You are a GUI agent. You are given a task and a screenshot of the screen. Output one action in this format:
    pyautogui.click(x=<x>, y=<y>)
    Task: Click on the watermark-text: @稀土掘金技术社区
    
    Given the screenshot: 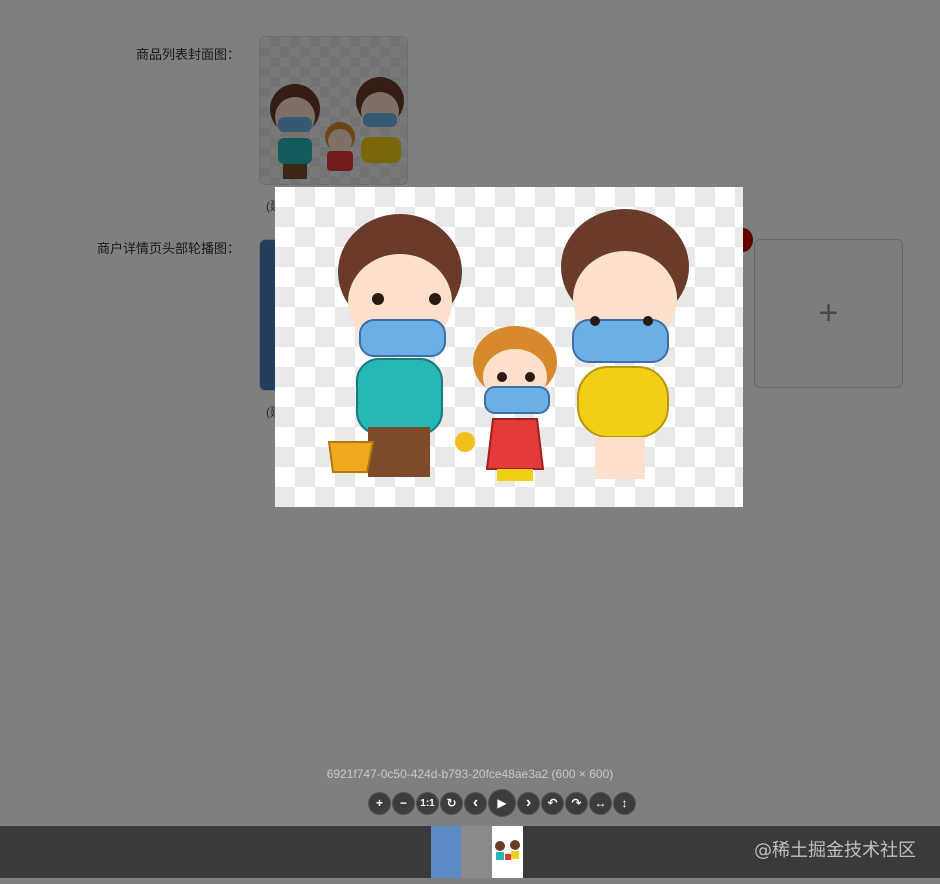 What is the action you would take?
    pyautogui.click(x=835, y=850)
    